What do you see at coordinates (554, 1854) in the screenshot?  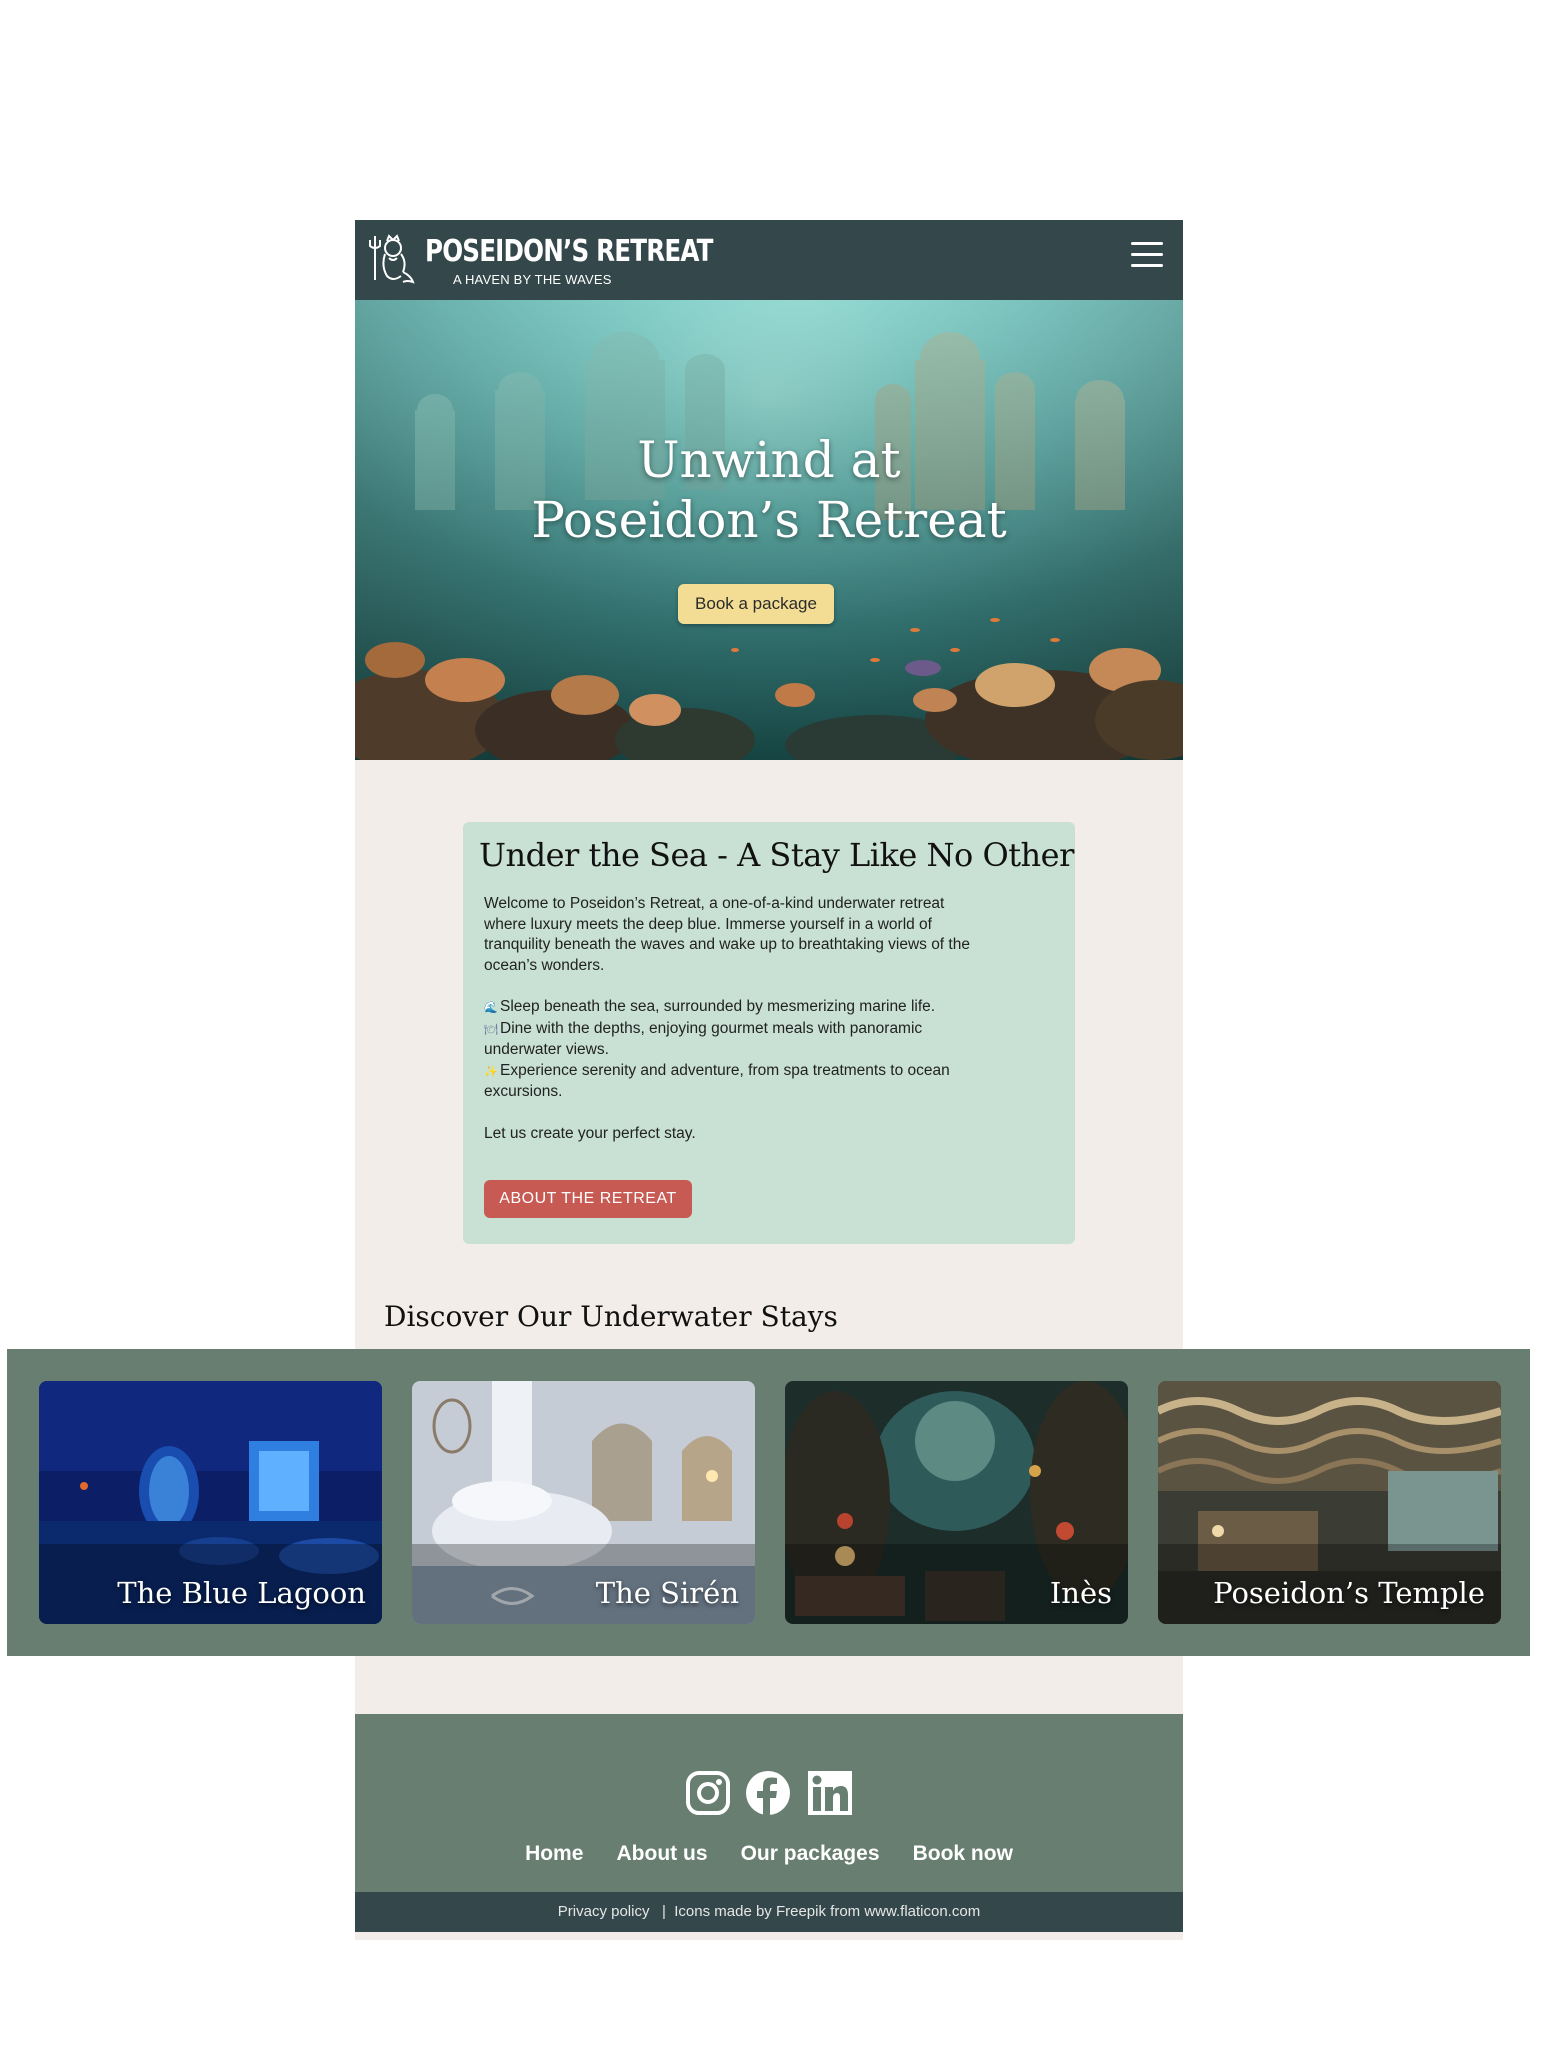 I see `footer-link-home: Home` at bounding box center [554, 1854].